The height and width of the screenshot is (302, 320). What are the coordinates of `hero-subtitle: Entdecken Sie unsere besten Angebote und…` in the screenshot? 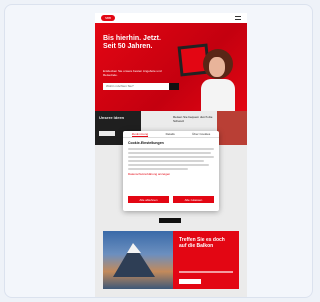 It's located at (132, 73).